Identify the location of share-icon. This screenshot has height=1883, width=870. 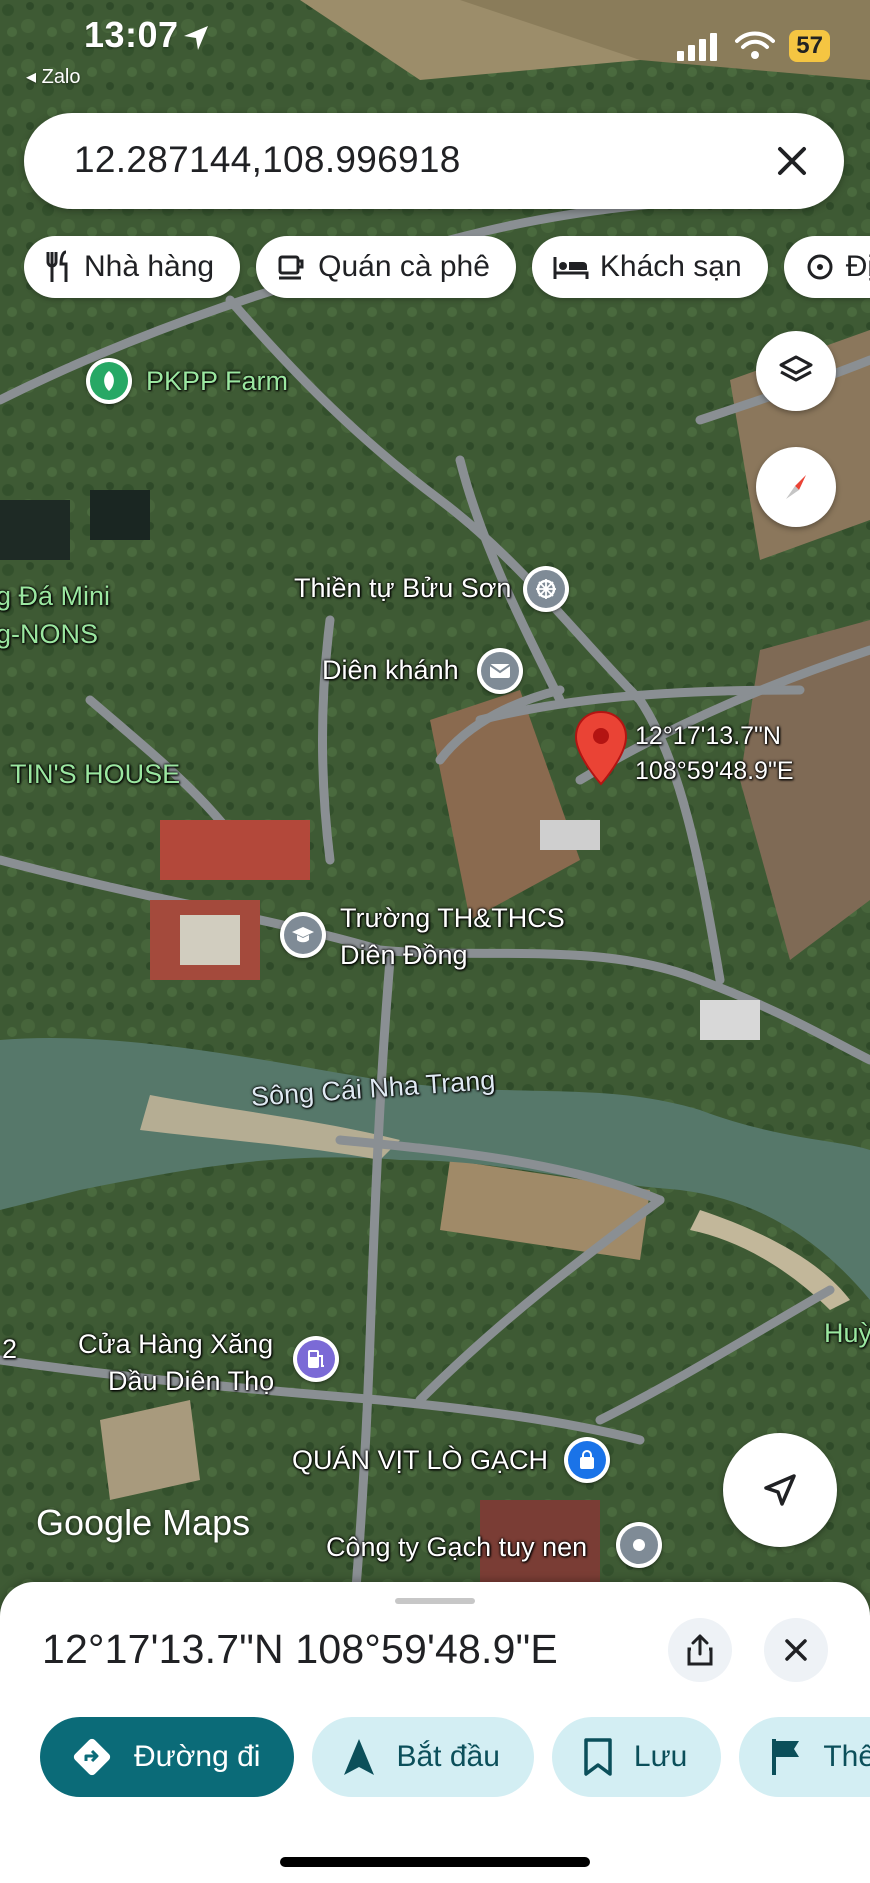
(700, 1650).